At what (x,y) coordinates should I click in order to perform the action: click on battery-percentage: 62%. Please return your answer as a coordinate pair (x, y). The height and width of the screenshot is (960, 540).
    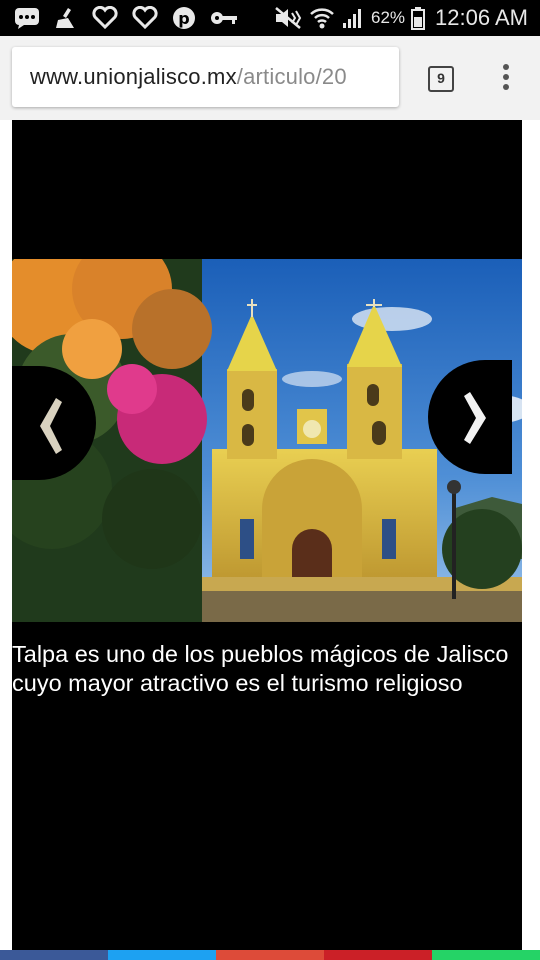
    Looking at the image, I should click on (388, 17).